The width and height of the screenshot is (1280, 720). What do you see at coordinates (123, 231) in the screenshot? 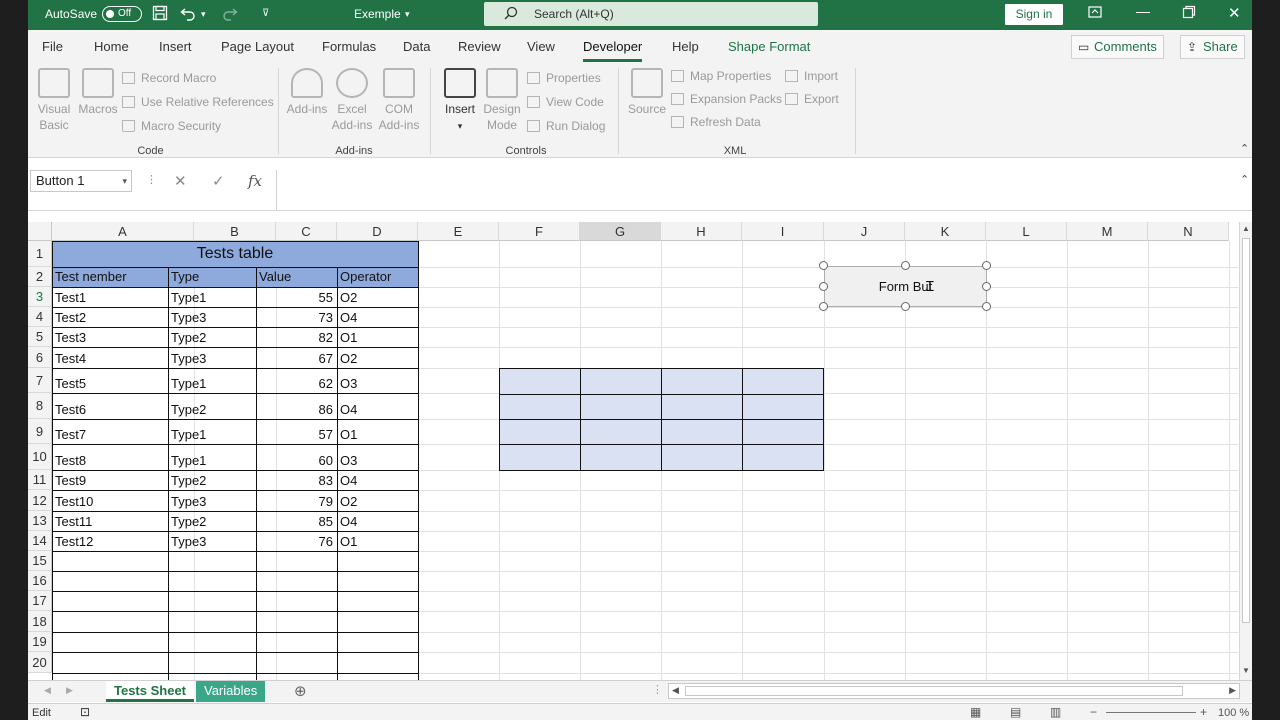
I see `column-header-a: A` at bounding box center [123, 231].